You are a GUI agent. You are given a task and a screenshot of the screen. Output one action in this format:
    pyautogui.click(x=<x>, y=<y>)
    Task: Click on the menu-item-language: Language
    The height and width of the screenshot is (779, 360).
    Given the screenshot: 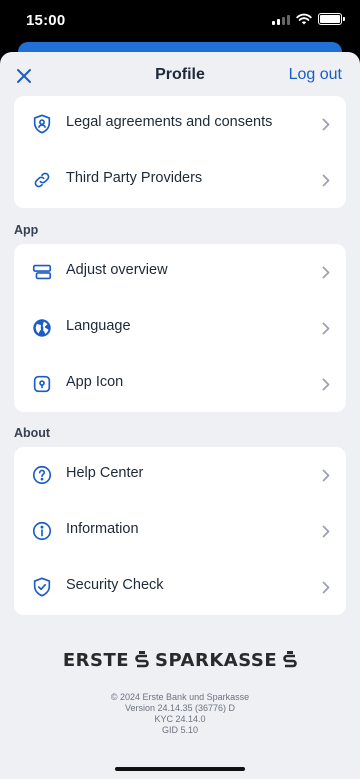 What is the action you would take?
    pyautogui.click(x=180, y=328)
    